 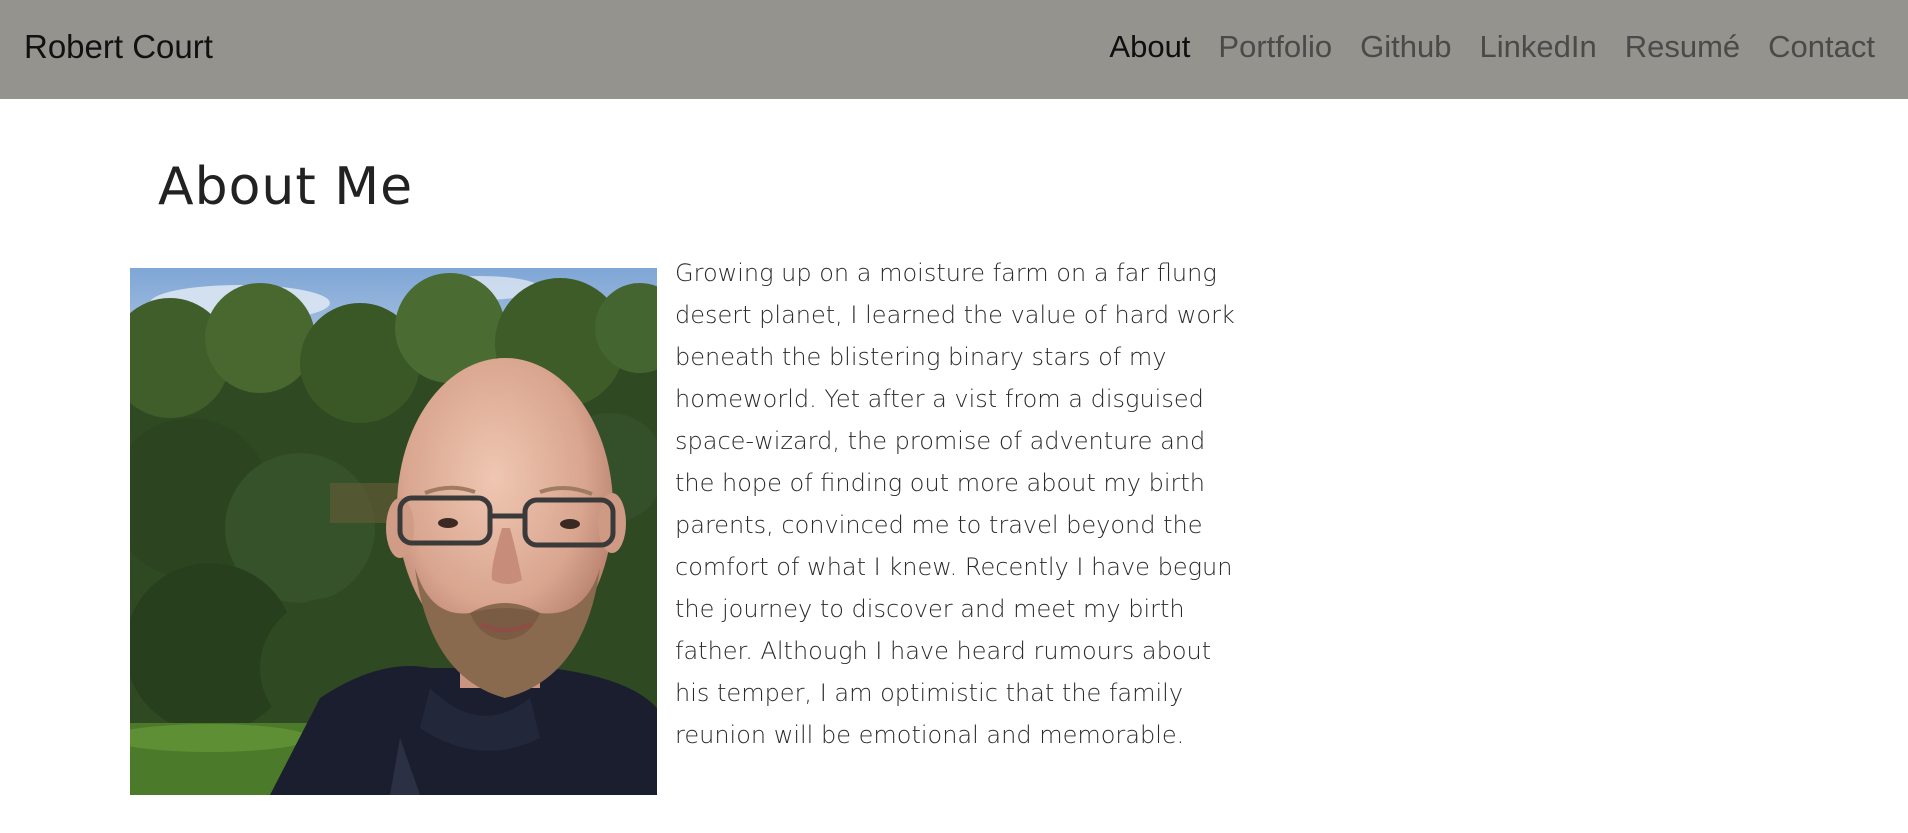 What do you see at coordinates (1821, 47) in the screenshot?
I see `nav-link-contact: Contact` at bounding box center [1821, 47].